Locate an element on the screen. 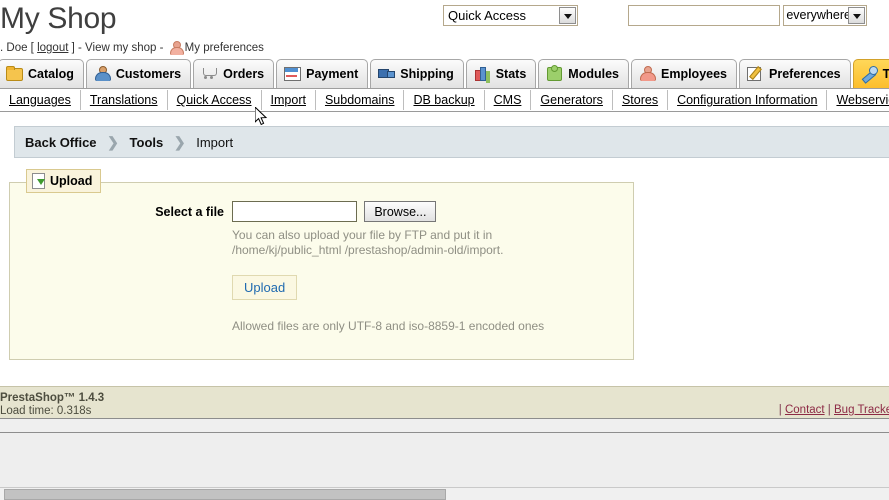 The height and width of the screenshot is (500, 889). folder-icon is located at coordinates (14, 73).